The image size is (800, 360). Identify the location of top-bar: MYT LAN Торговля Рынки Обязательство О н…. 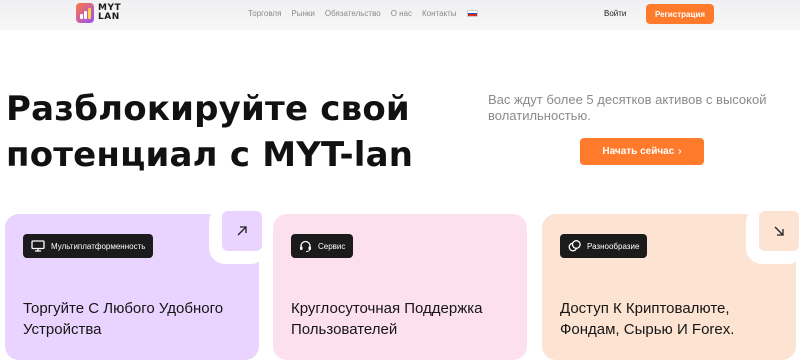
(400, 15).